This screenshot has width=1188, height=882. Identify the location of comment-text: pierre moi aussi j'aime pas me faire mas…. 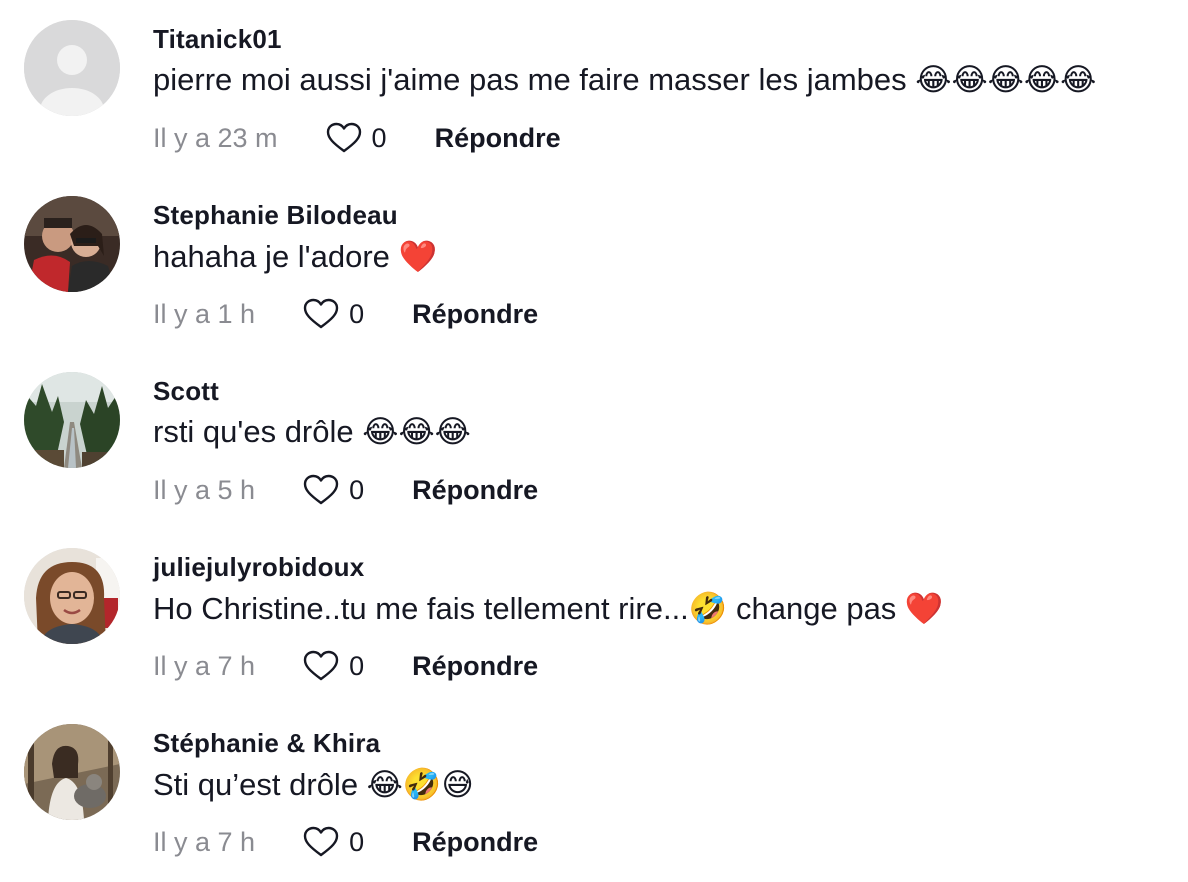
(625, 79).